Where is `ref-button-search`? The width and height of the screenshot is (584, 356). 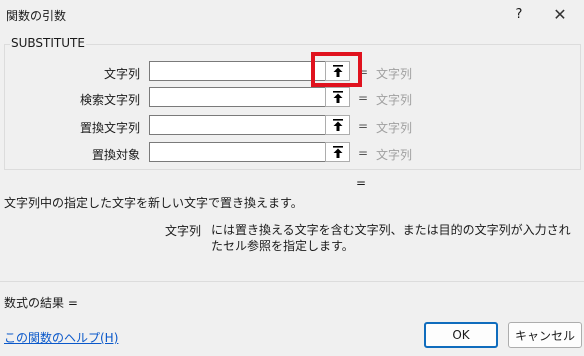
ref-button-search is located at coordinates (337, 97).